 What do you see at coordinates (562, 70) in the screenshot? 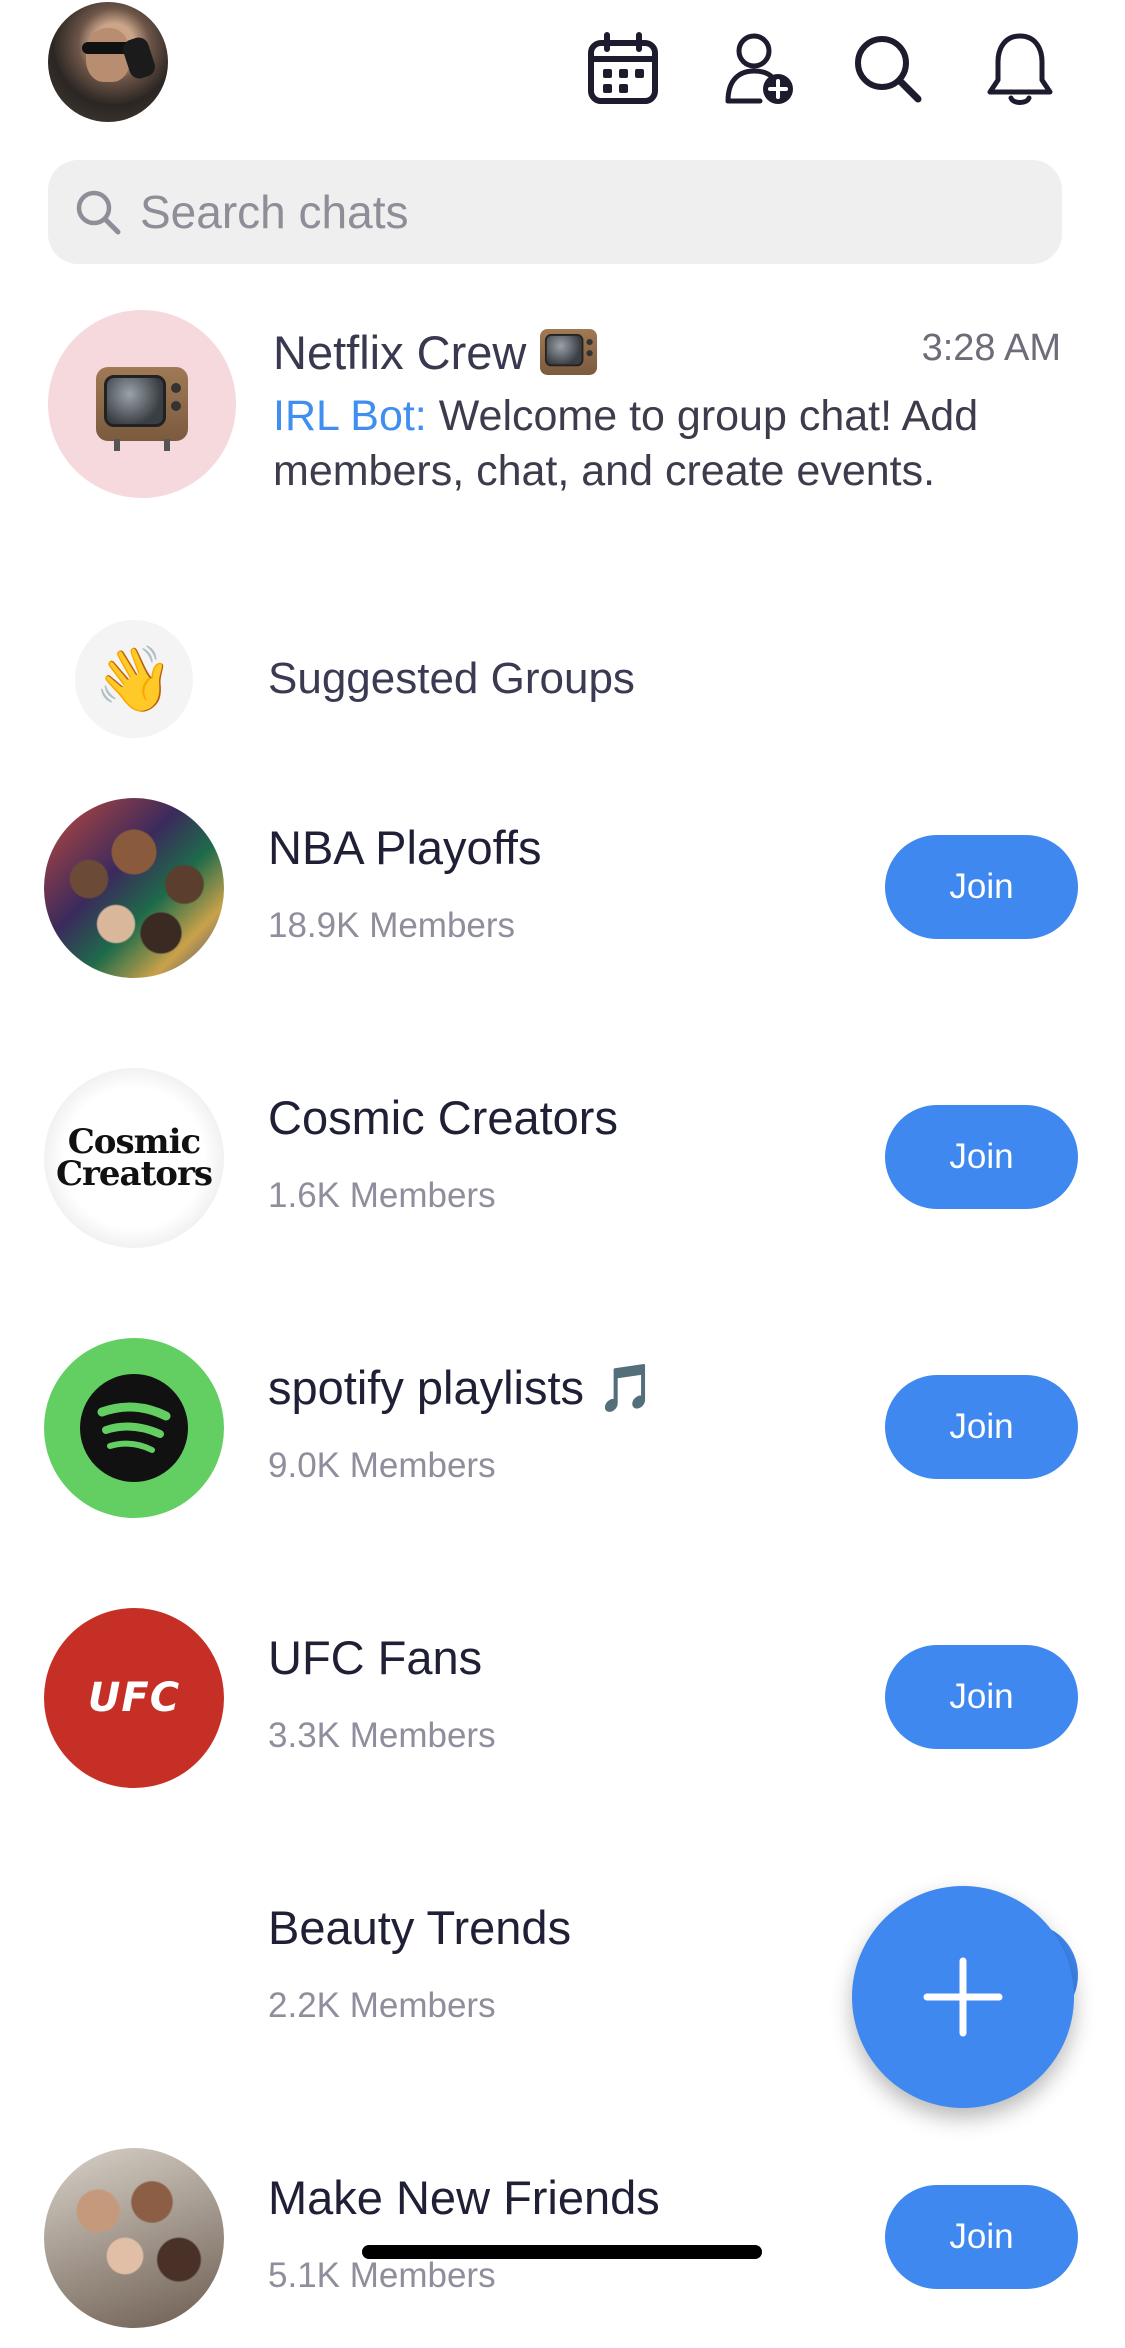
I see `top-bar` at bounding box center [562, 70].